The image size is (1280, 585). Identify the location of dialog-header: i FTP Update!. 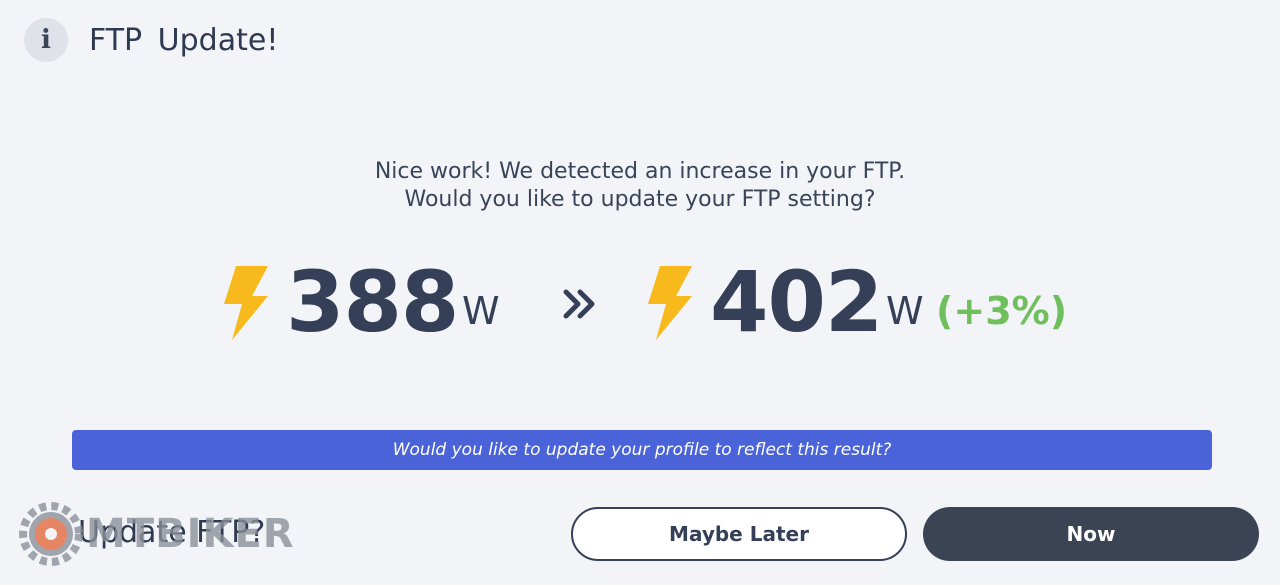
(151, 40).